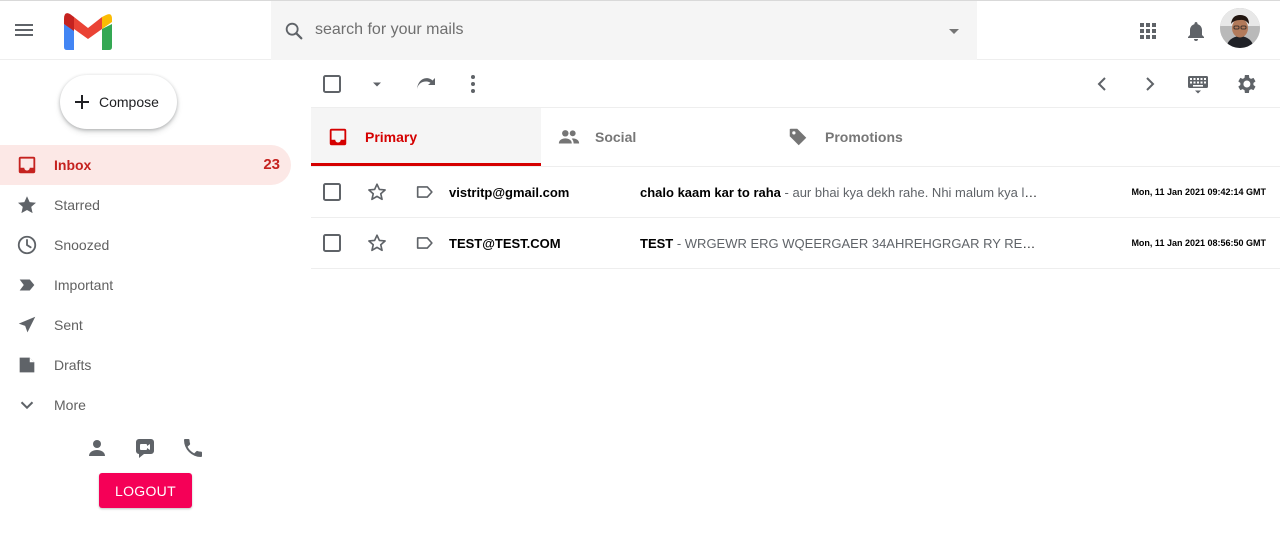  What do you see at coordinates (1246, 84) in the screenshot?
I see `settings-gear-icon` at bounding box center [1246, 84].